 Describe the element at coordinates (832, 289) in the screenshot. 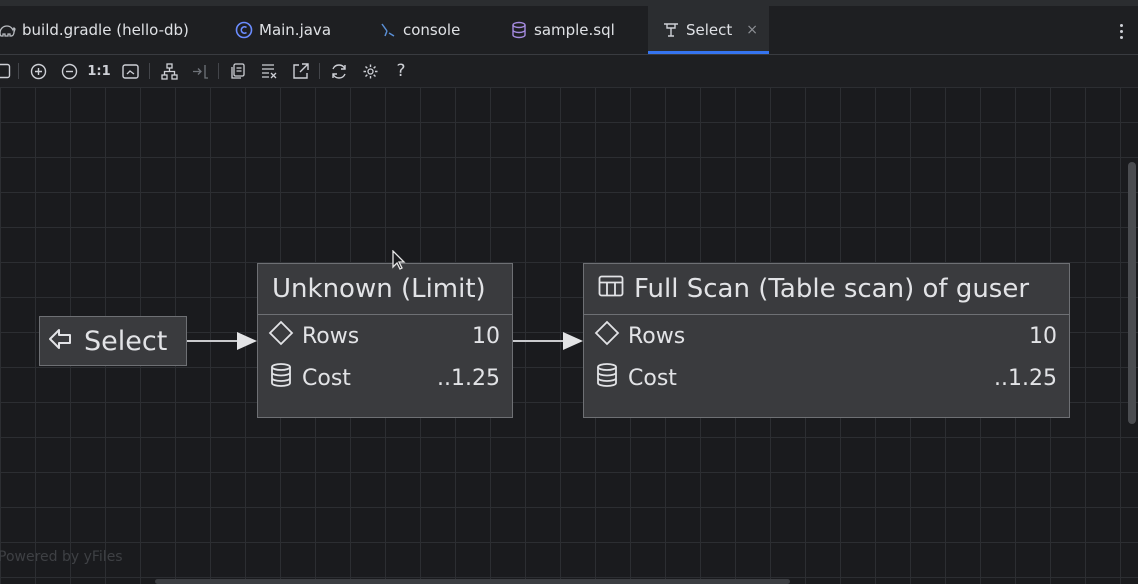

I see `scan-node-title: Full Scan (Table scan) of guser` at that location.